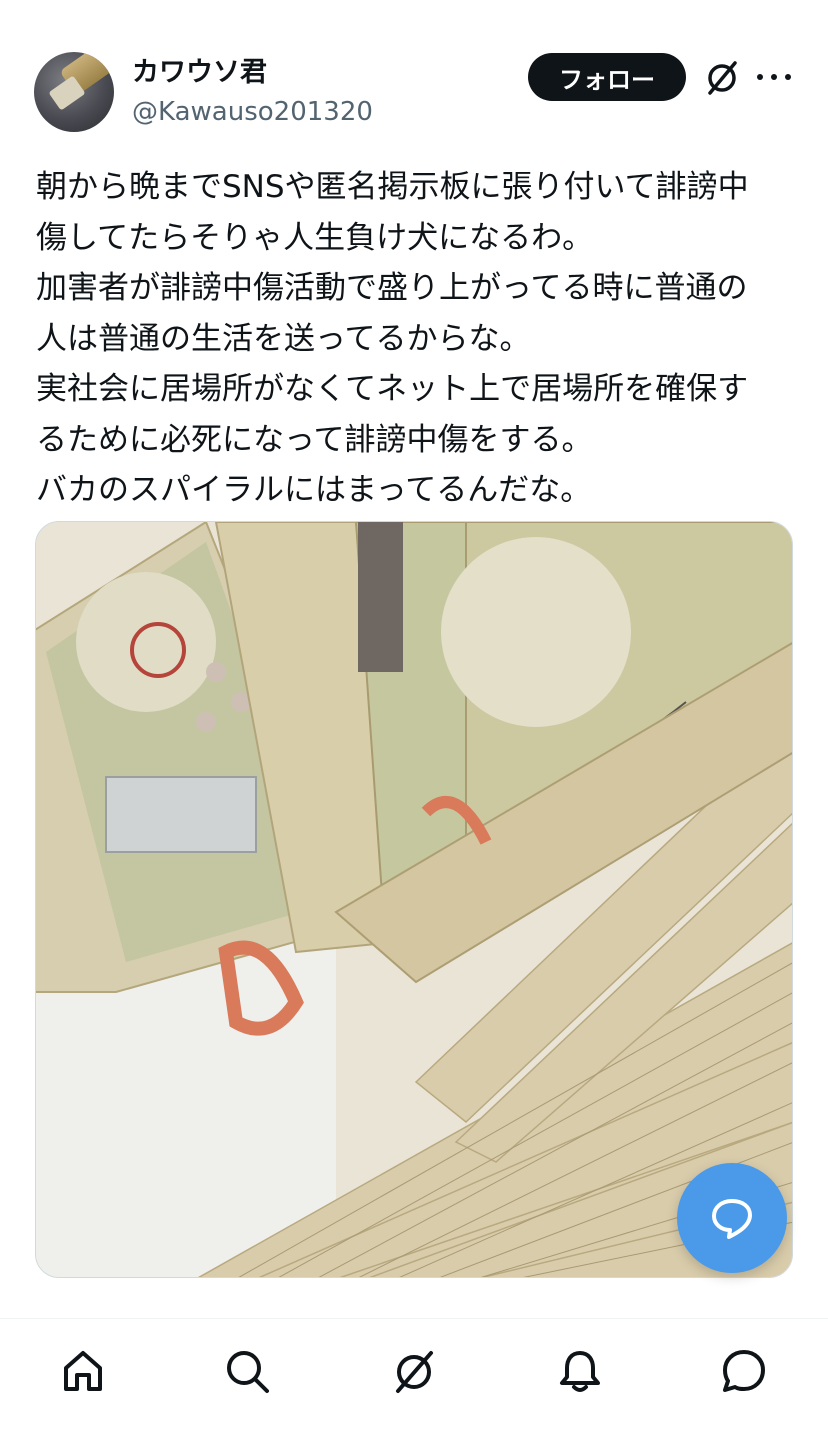 This screenshot has height=1439, width=828. What do you see at coordinates (314, 490) in the screenshot?
I see `post-text-line: バカのスパイラルにはまってるんだな。` at bounding box center [314, 490].